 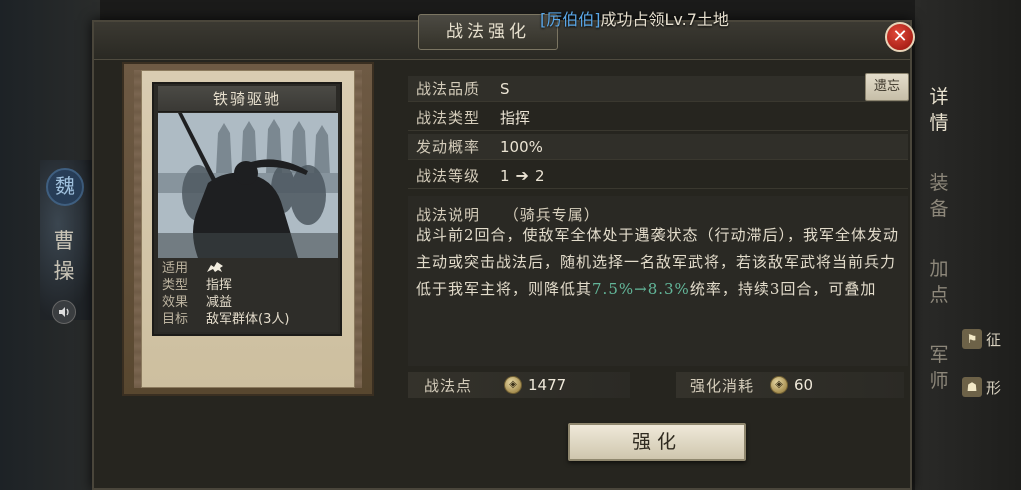 I want to click on skill-card-art, so click(x=248, y=185).